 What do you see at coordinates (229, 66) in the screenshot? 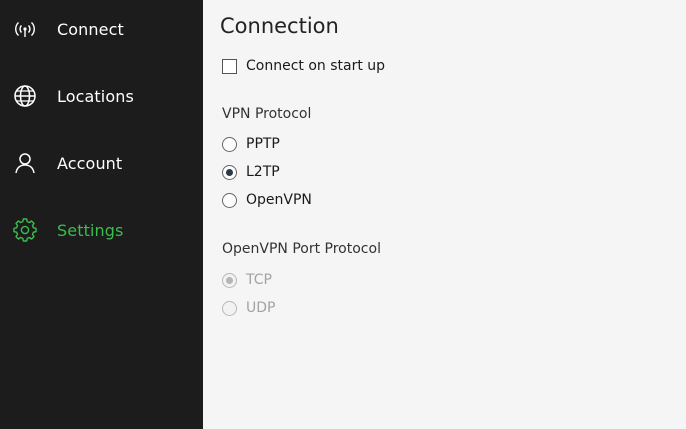
I see `checkbox-box` at bounding box center [229, 66].